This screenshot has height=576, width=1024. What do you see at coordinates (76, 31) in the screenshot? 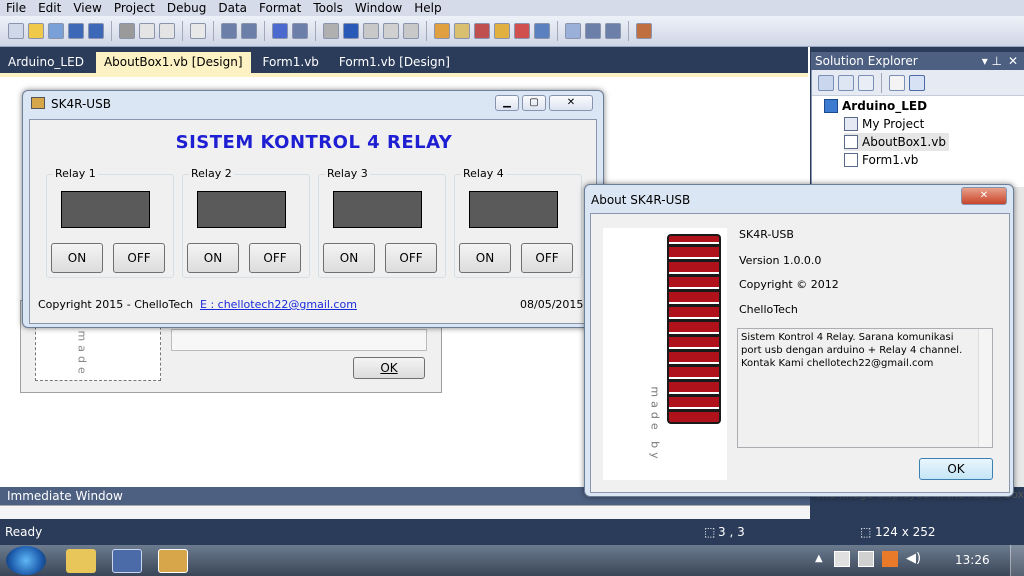
I see `save-icon` at bounding box center [76, 31].